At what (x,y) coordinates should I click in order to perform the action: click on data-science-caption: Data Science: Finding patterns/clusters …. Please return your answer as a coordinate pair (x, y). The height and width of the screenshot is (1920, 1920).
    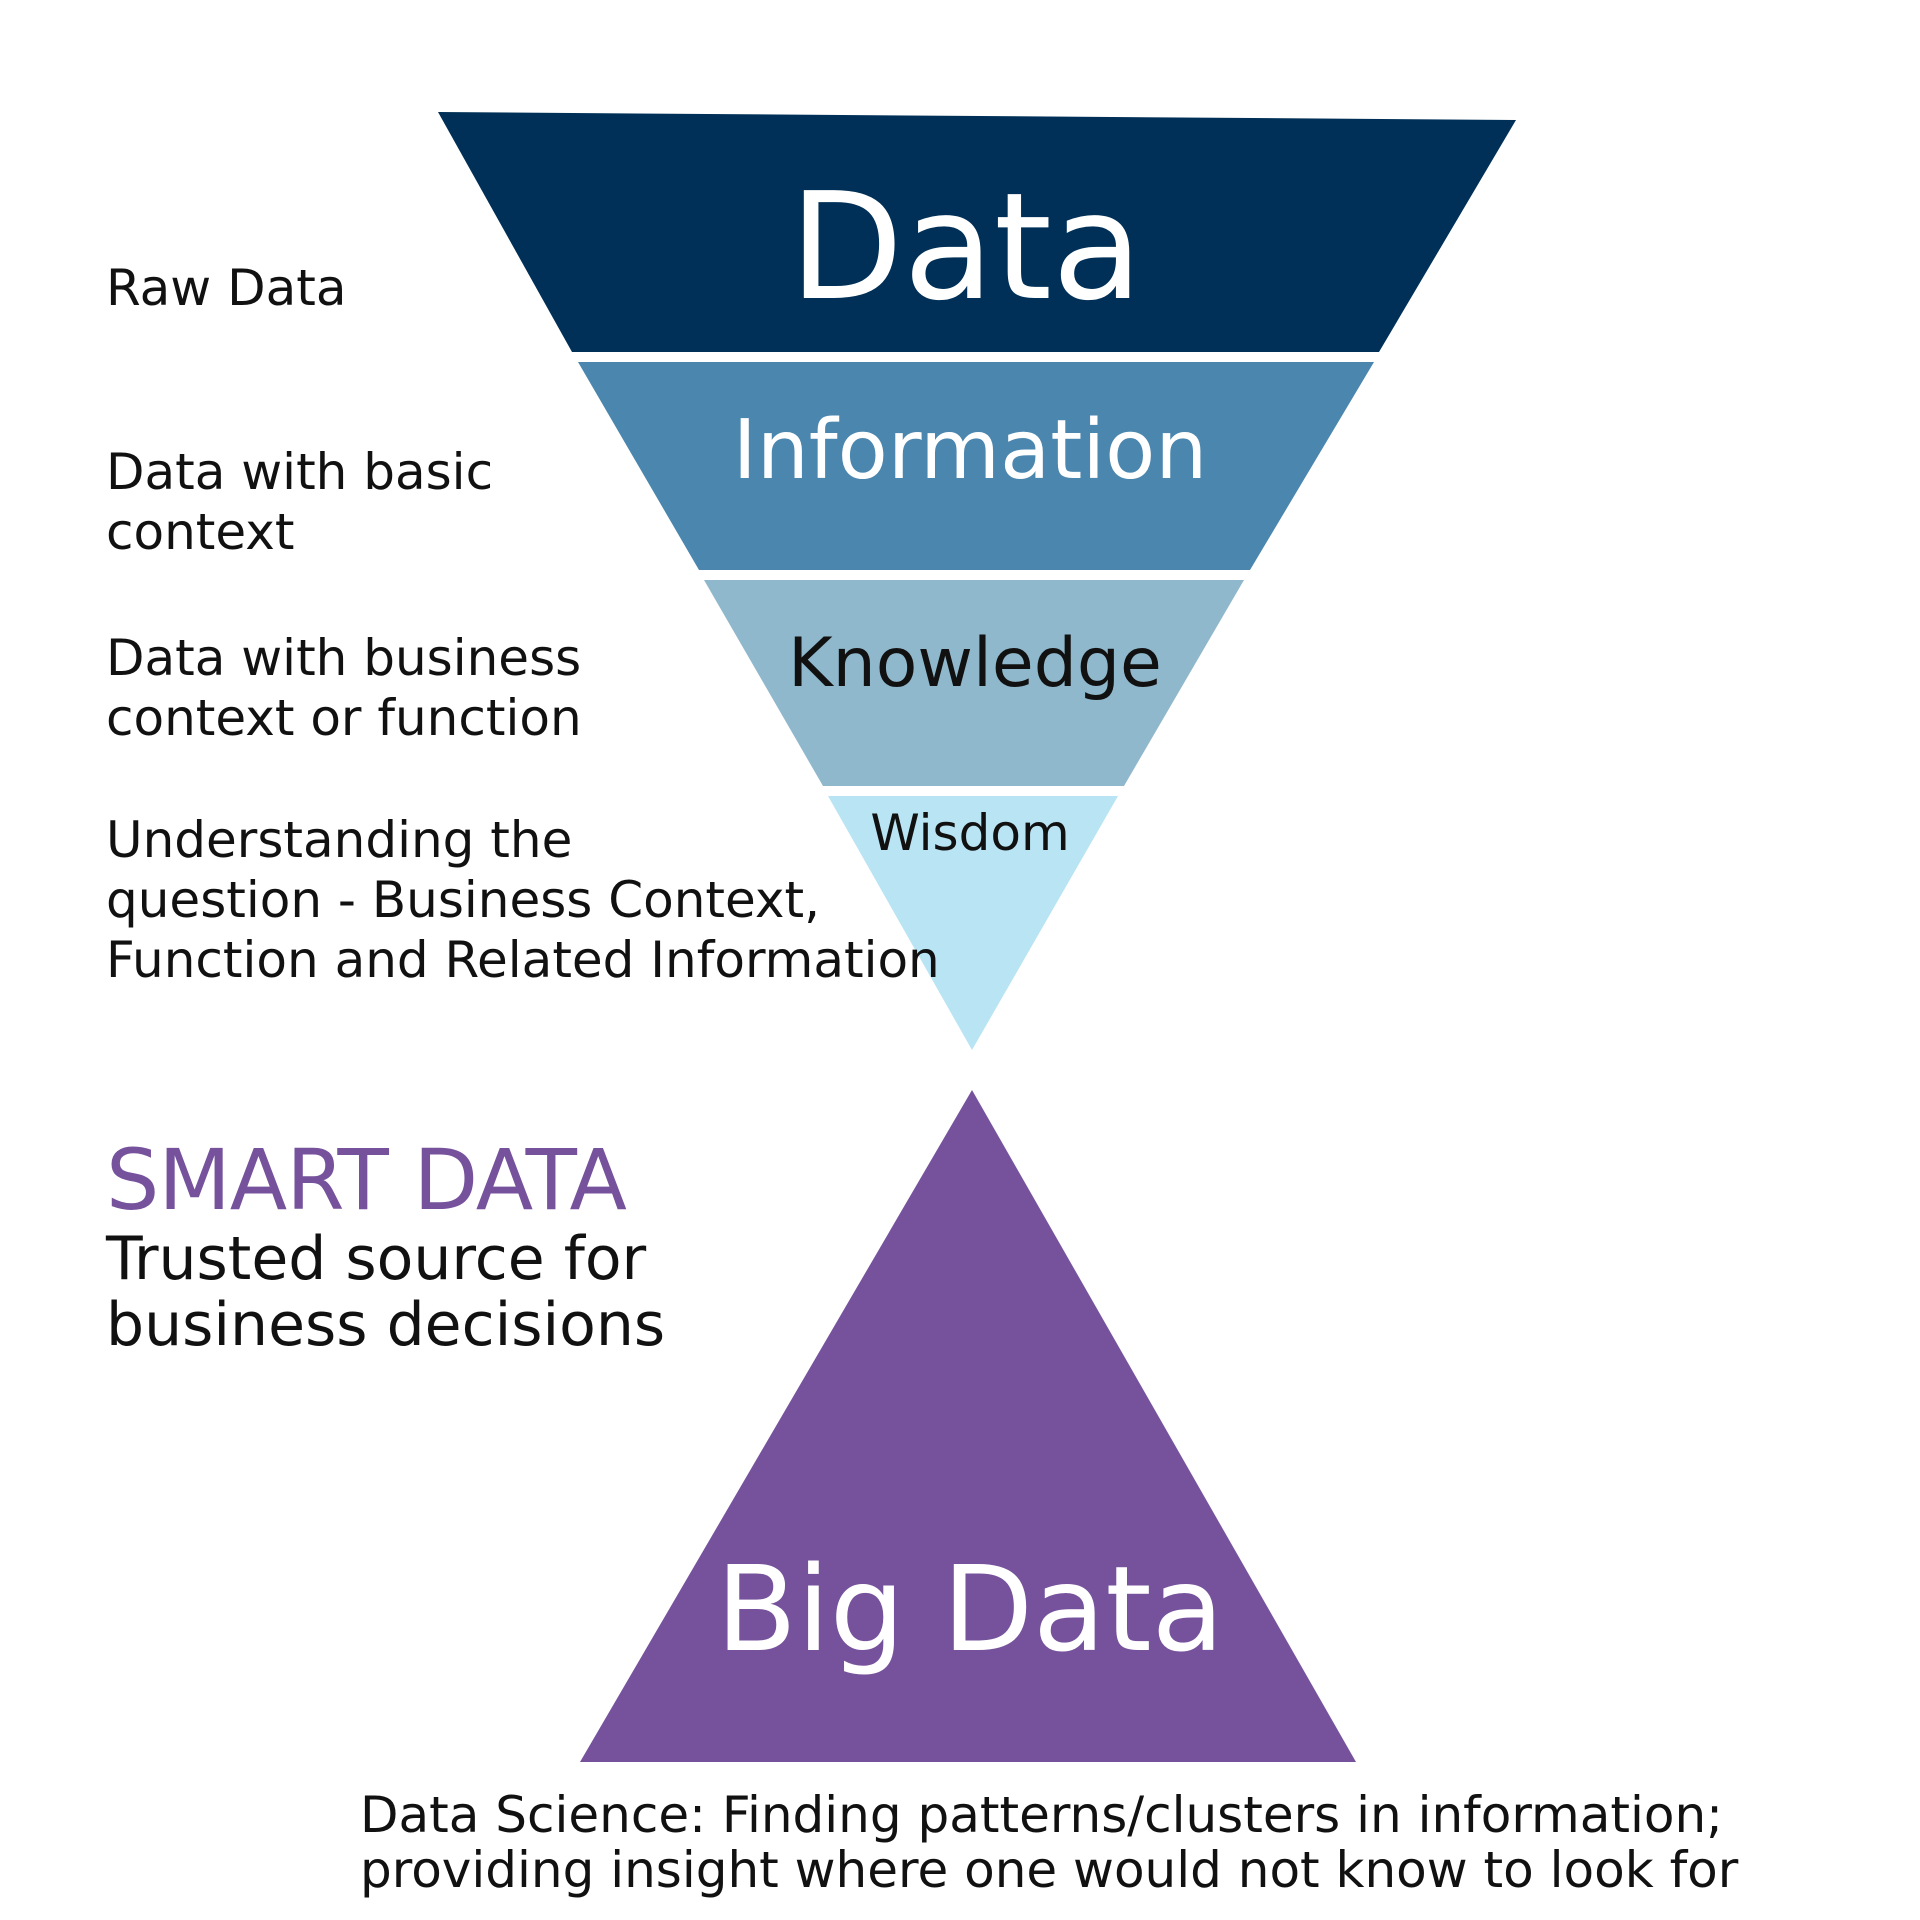
    Looking at the image, I should click on (1049, 1842).